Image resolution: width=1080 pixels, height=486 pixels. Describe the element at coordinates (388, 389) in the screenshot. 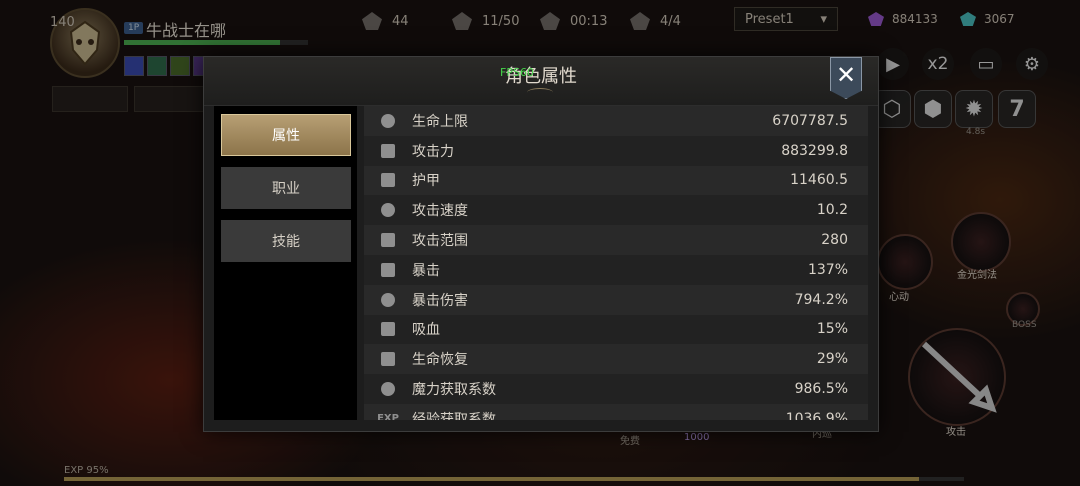

I see `bomb-icon` at that location.